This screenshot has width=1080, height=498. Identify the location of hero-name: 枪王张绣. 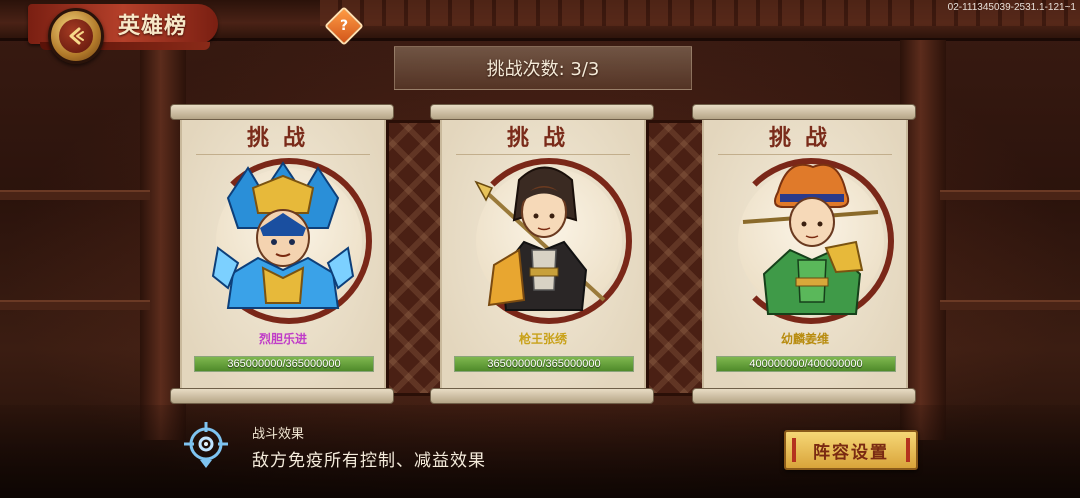
(542, 339).